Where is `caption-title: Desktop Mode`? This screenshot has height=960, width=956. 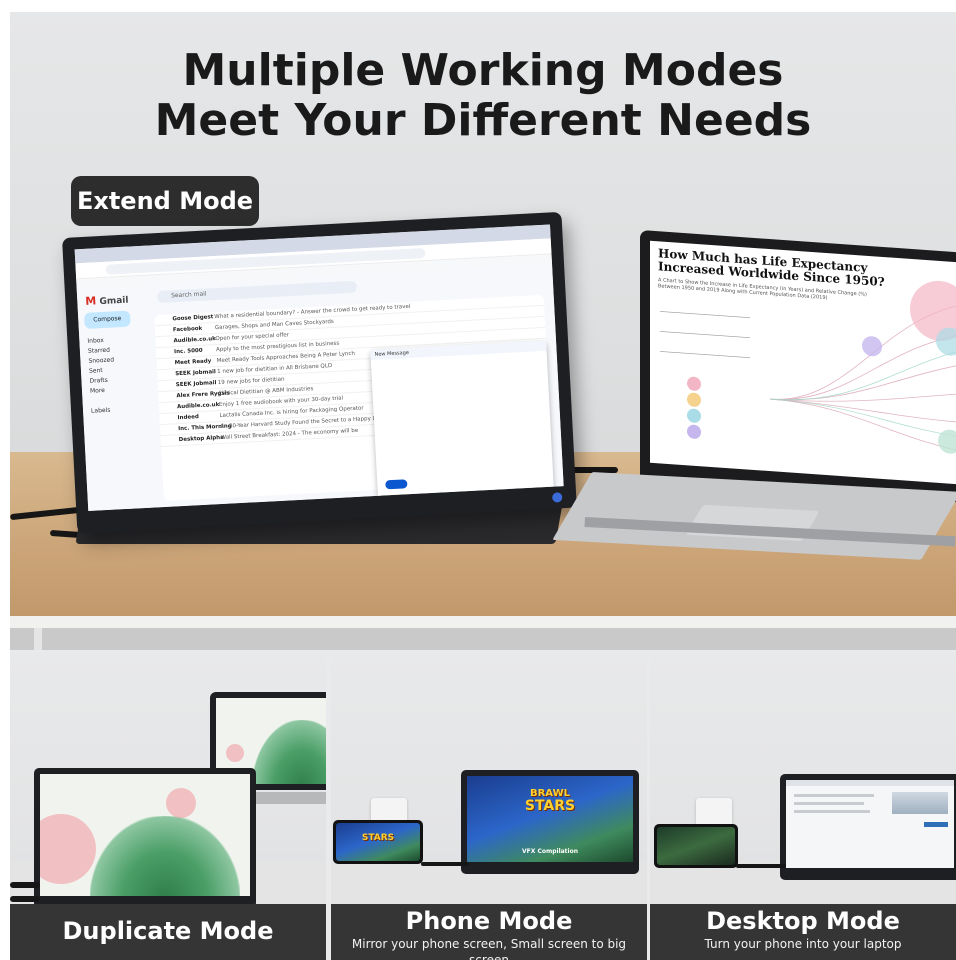 caption-title: Desktop Mode is located at coordinates (803, 921).